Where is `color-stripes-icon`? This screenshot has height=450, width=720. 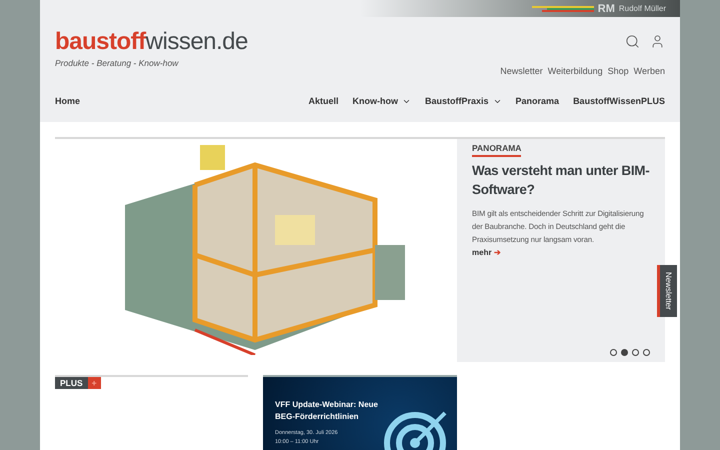
color-stripes-icon is located at coordinates (563, 9).